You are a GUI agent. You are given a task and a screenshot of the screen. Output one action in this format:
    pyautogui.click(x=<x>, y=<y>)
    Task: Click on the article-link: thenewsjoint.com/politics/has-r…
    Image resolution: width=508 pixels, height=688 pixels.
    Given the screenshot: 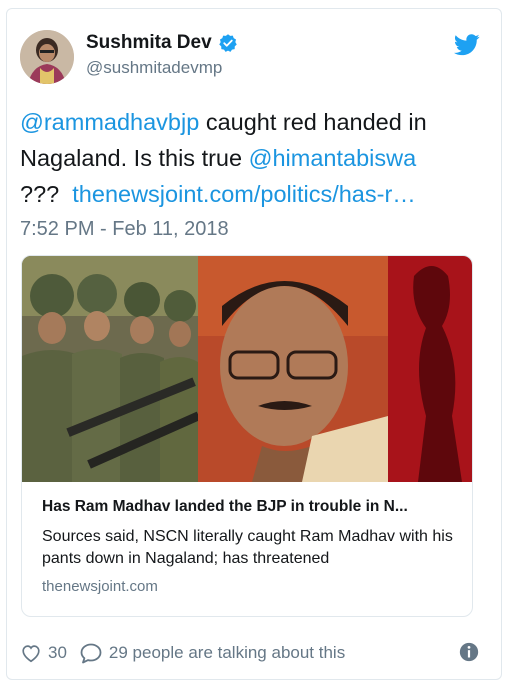 What is the action you would take?
    pyautogui.click(x=244, y=194)
    